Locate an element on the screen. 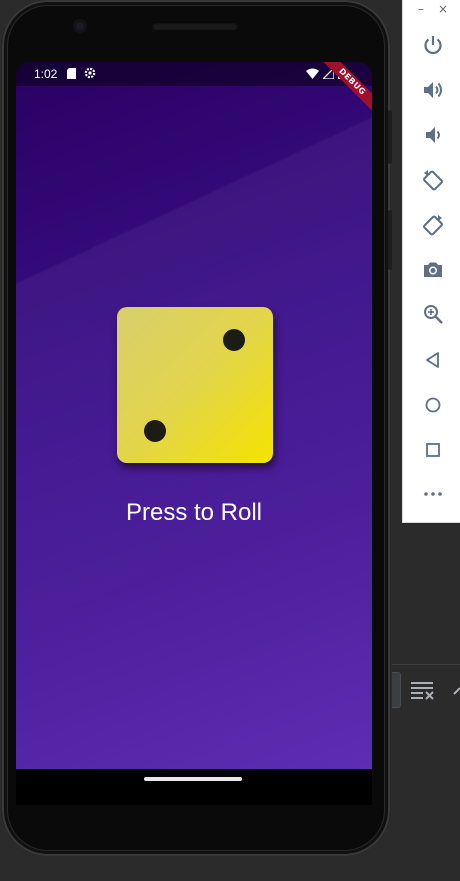  home-circle-icon is located at coordinates (433, 405).